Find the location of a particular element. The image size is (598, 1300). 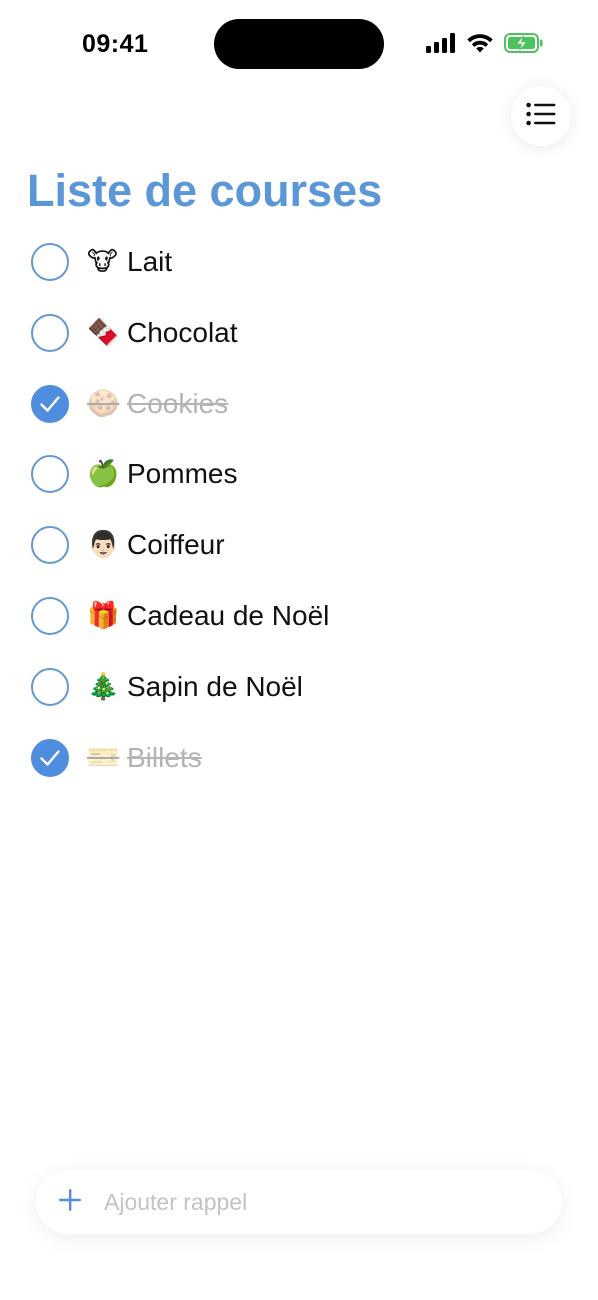

reminder-item: 🍏 Pommes is located at coordinates (301, 486).